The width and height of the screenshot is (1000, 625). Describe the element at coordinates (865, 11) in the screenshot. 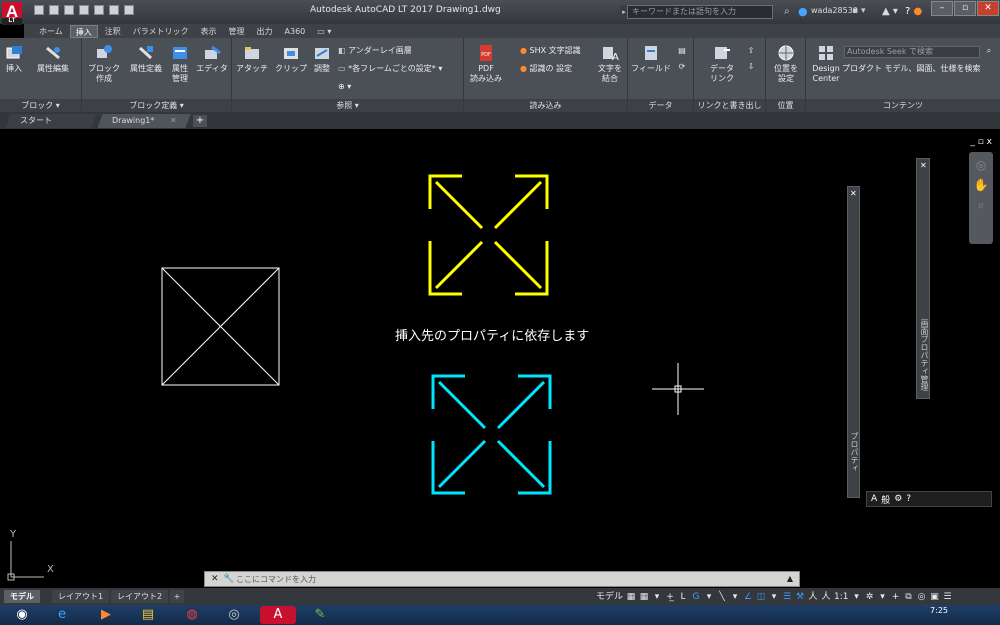

I see `cart-icon: ▪ ▾` at that location.